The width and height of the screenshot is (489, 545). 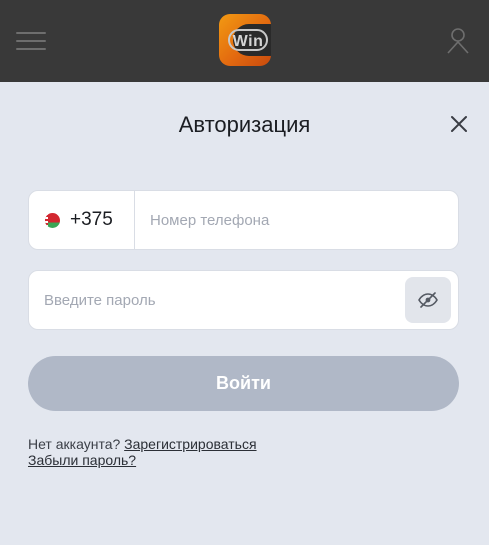 What do you see at coordinates (248, 40) in the screenshot?
I see `logo-text: Win` at bounding box center [248, 40].